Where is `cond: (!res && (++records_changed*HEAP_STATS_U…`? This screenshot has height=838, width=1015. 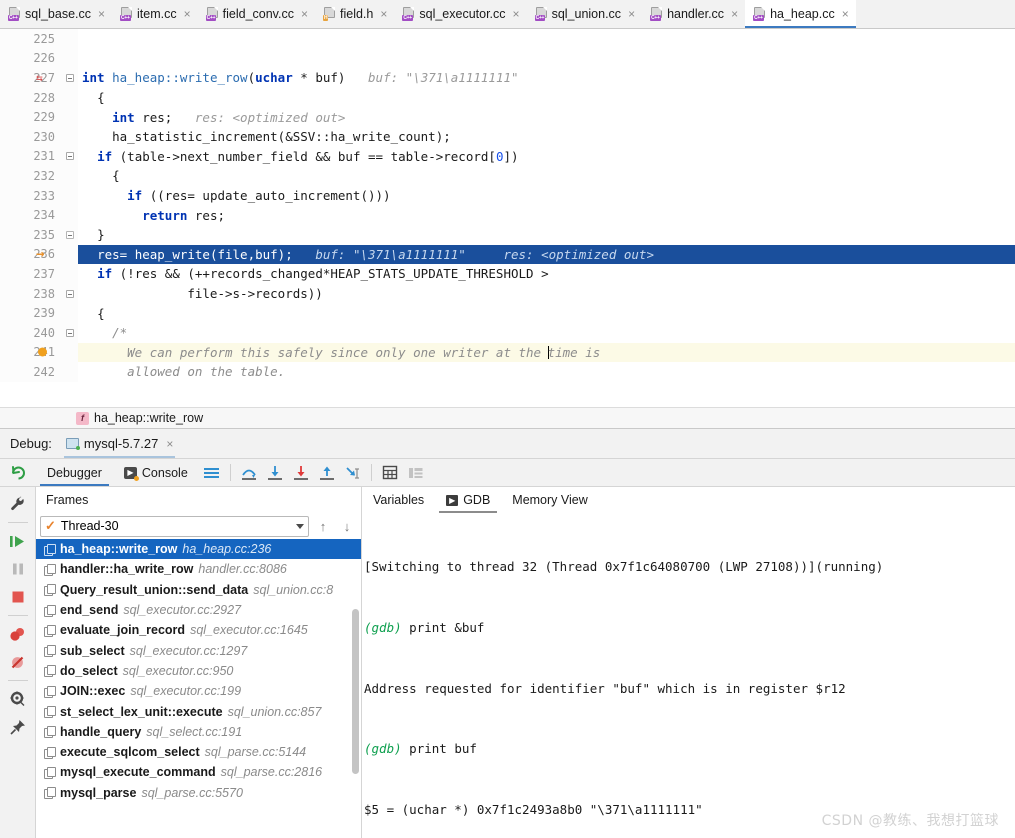
cond: (!res && (++records_changed*HEAP_STATS_U… is located at coordinates (330, 274).